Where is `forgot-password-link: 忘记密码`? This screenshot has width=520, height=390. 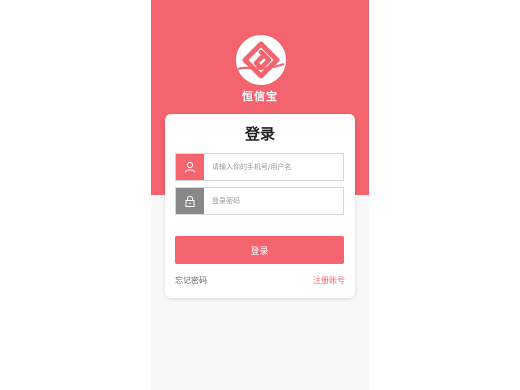 forgot-password-link: 忘记密码 is located at coordinates (191, 280).